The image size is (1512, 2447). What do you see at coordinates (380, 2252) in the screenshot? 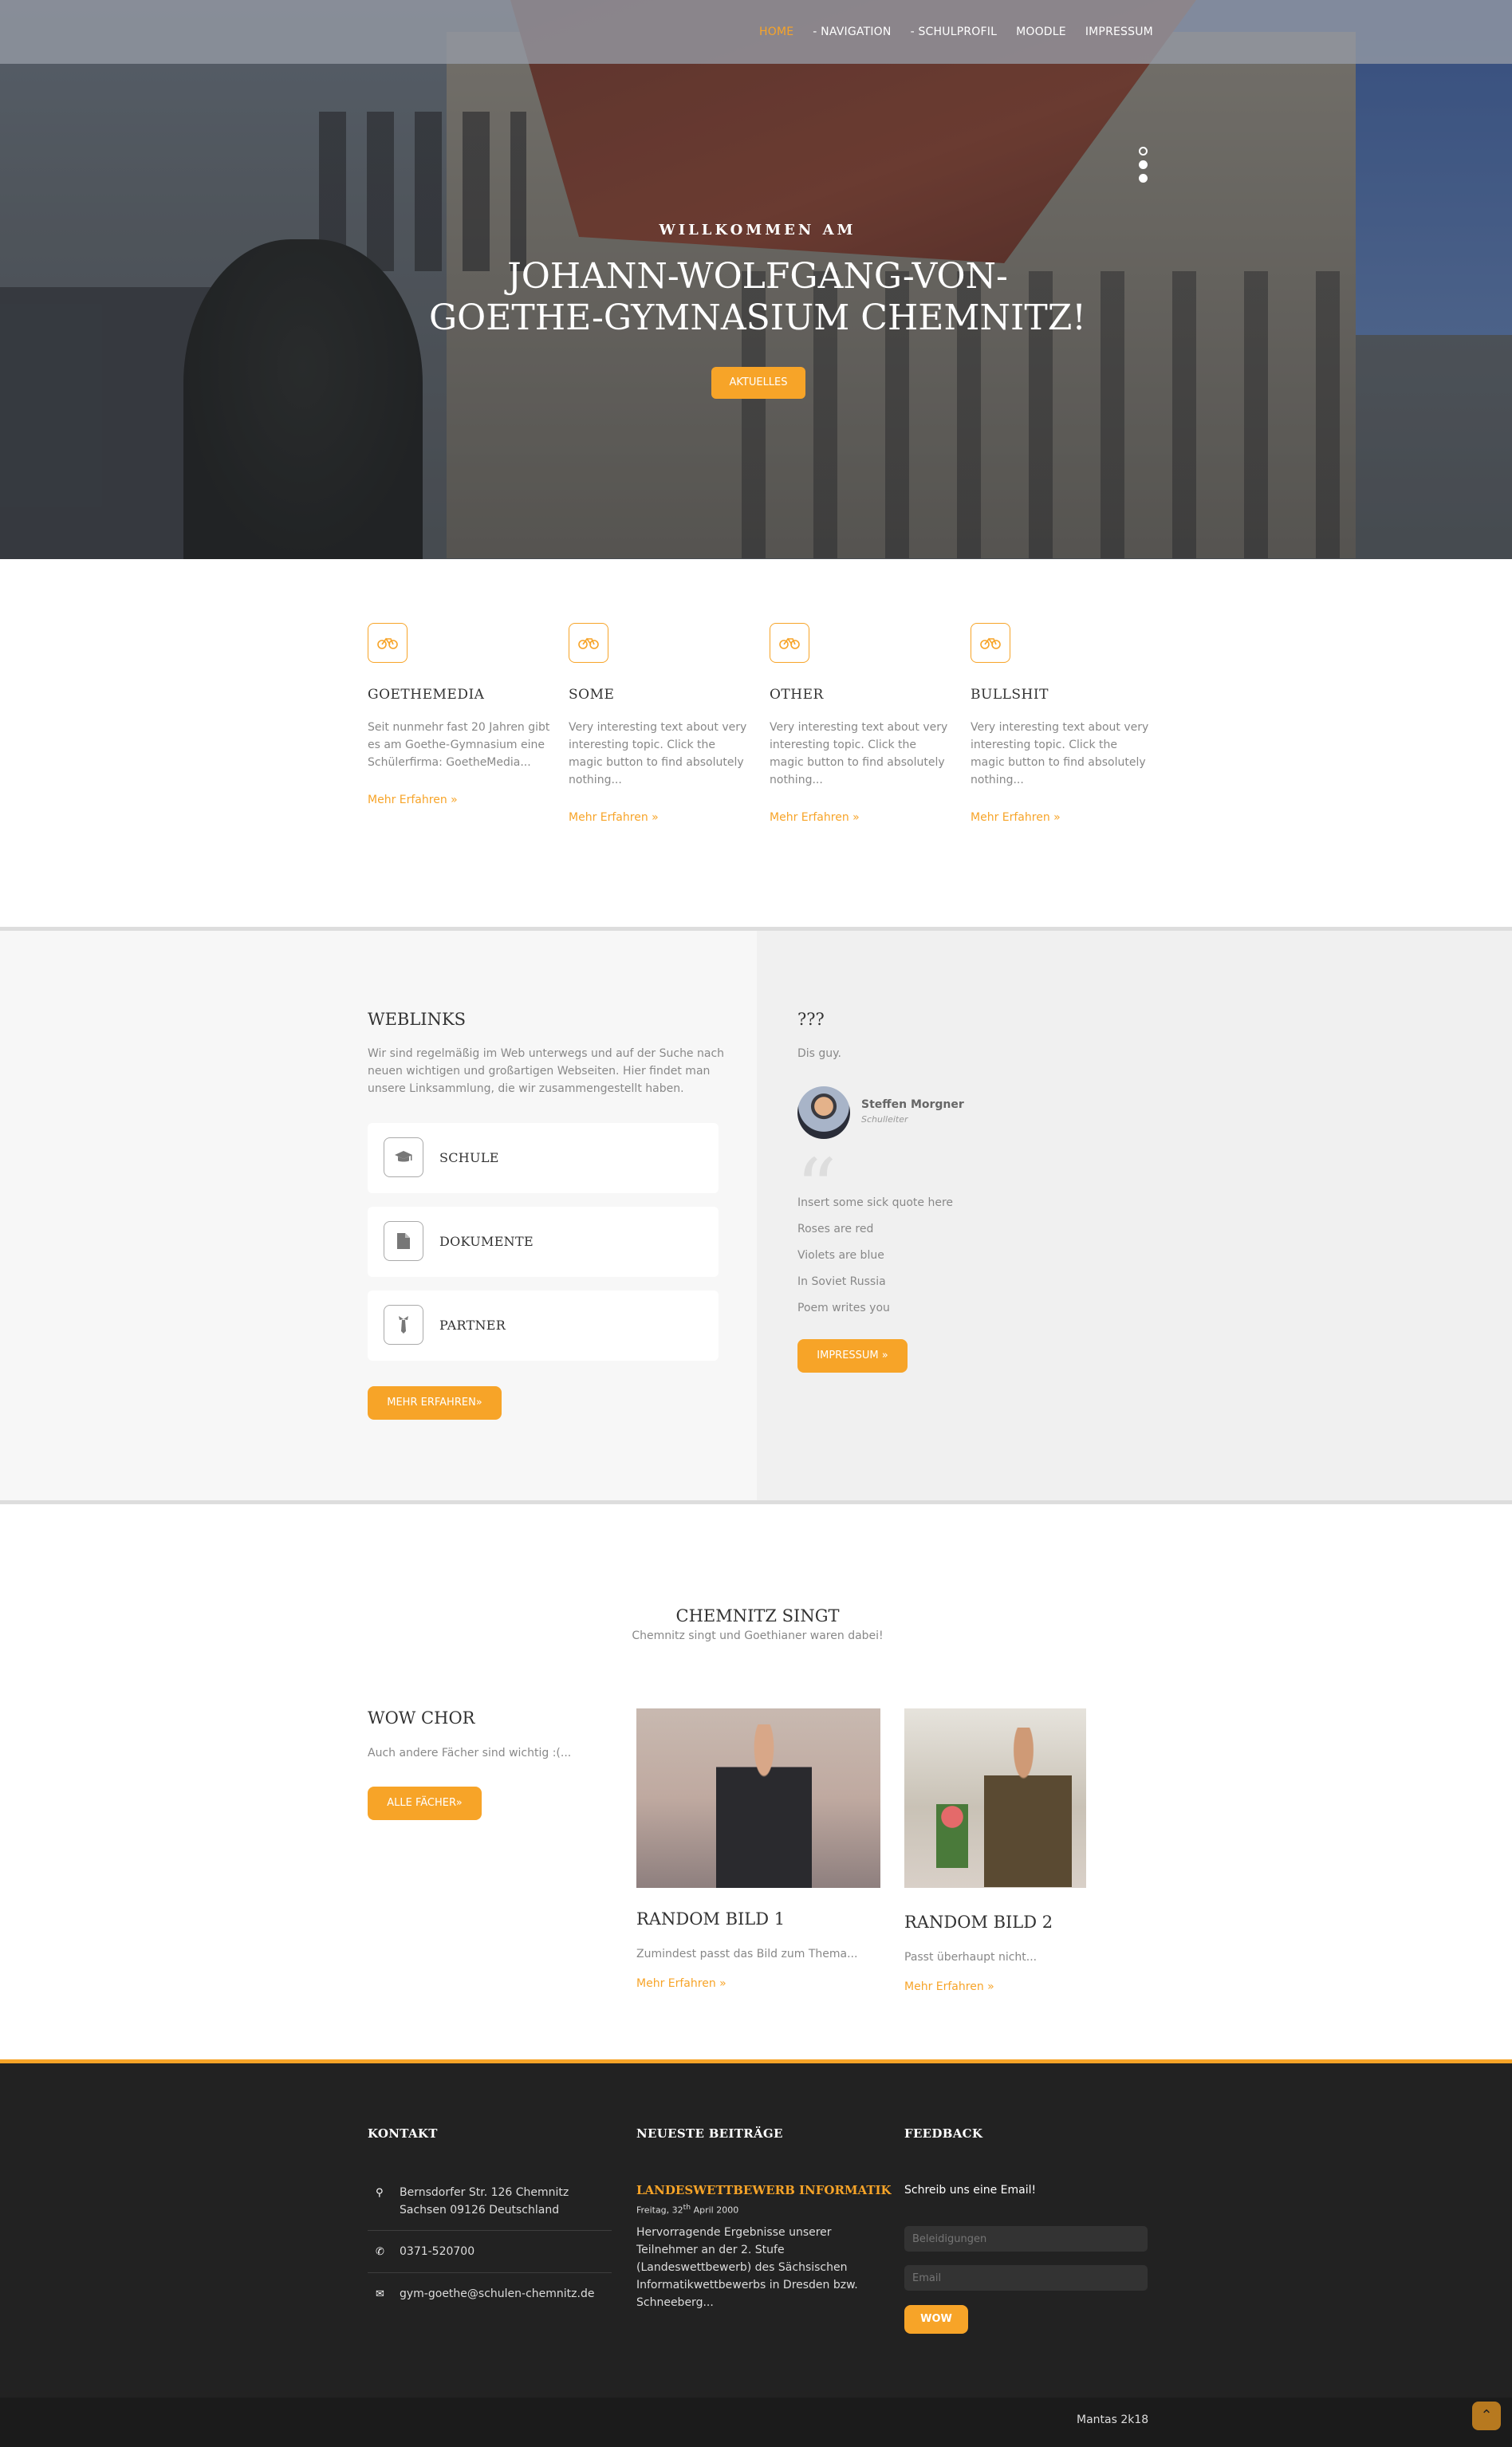
I see `phone-icon: ✆` at bounding box center [380, 2252].